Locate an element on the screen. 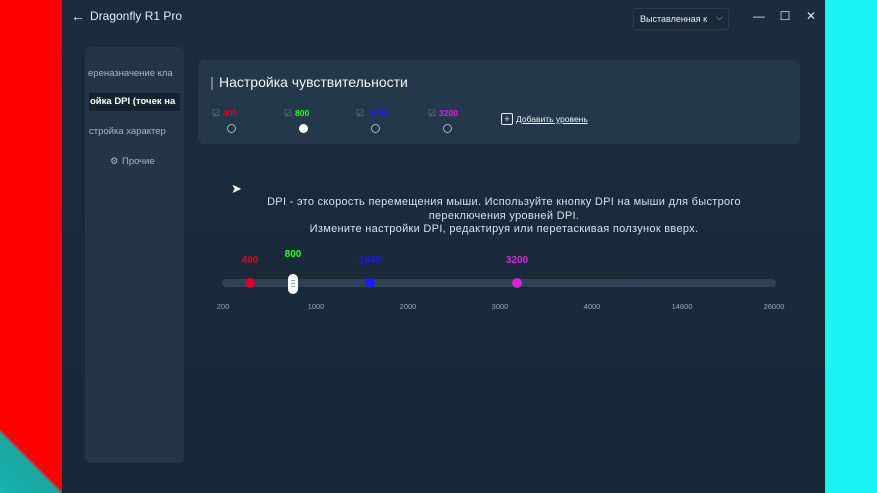  plus-box-icon: + is located at coordinates (507, 119).